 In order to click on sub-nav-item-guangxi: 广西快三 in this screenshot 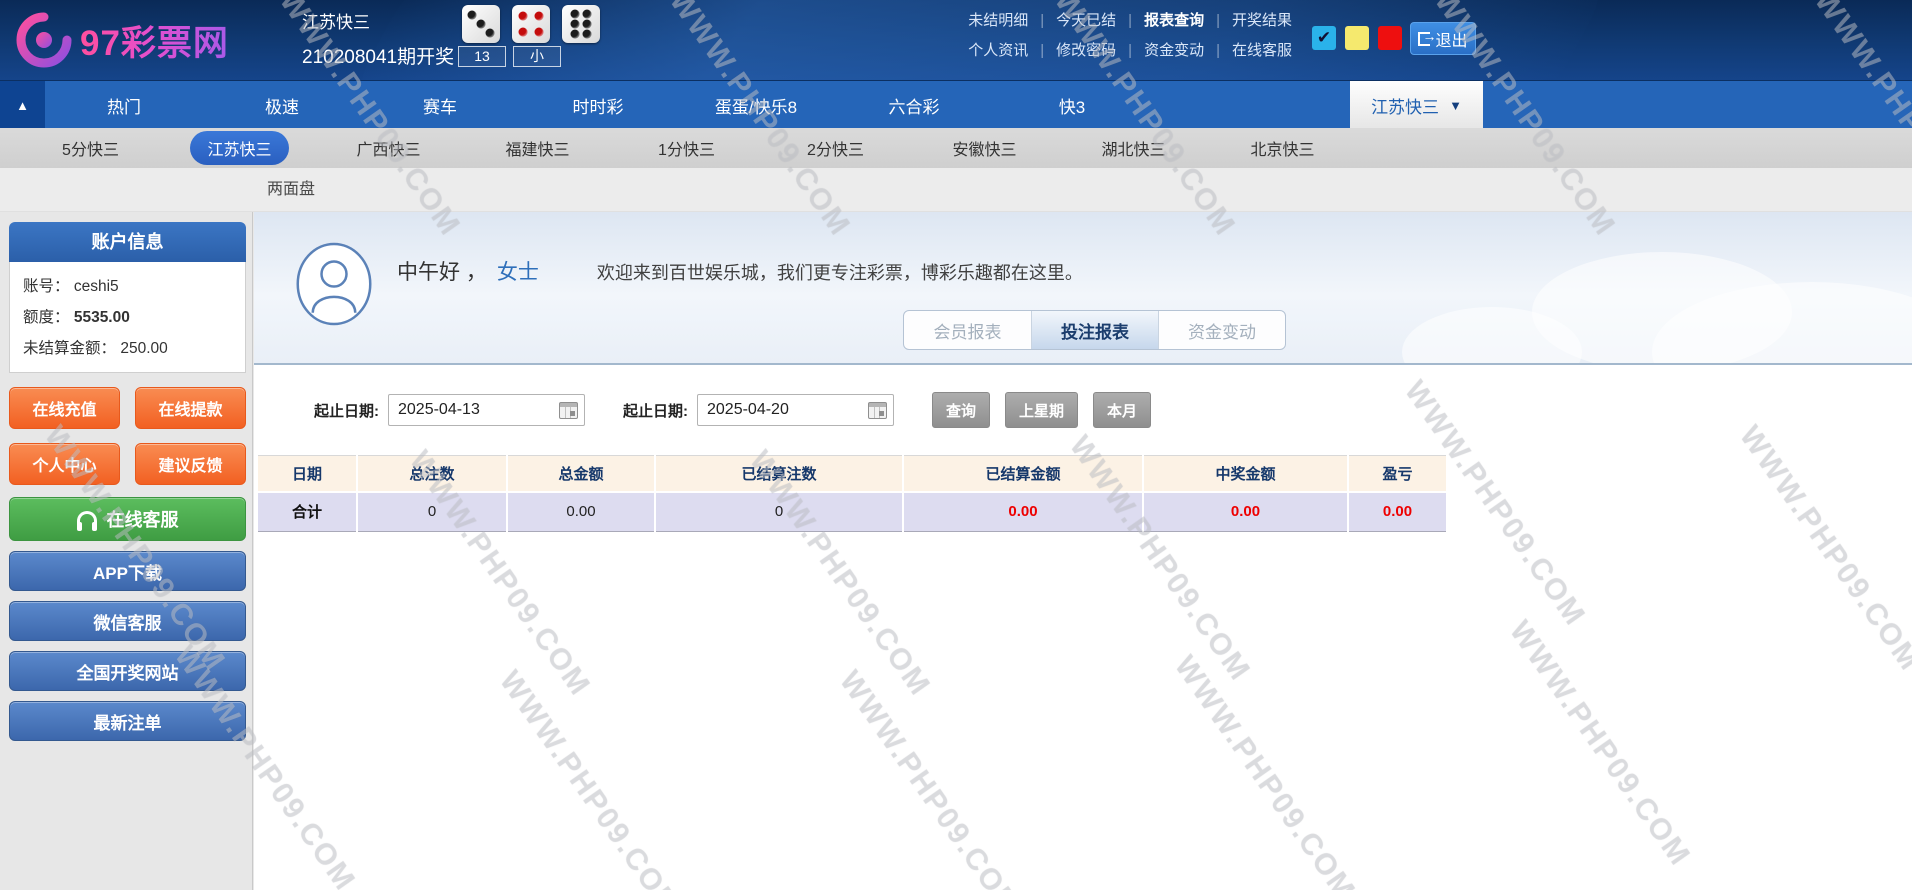, I will do `click(388, 148)`.